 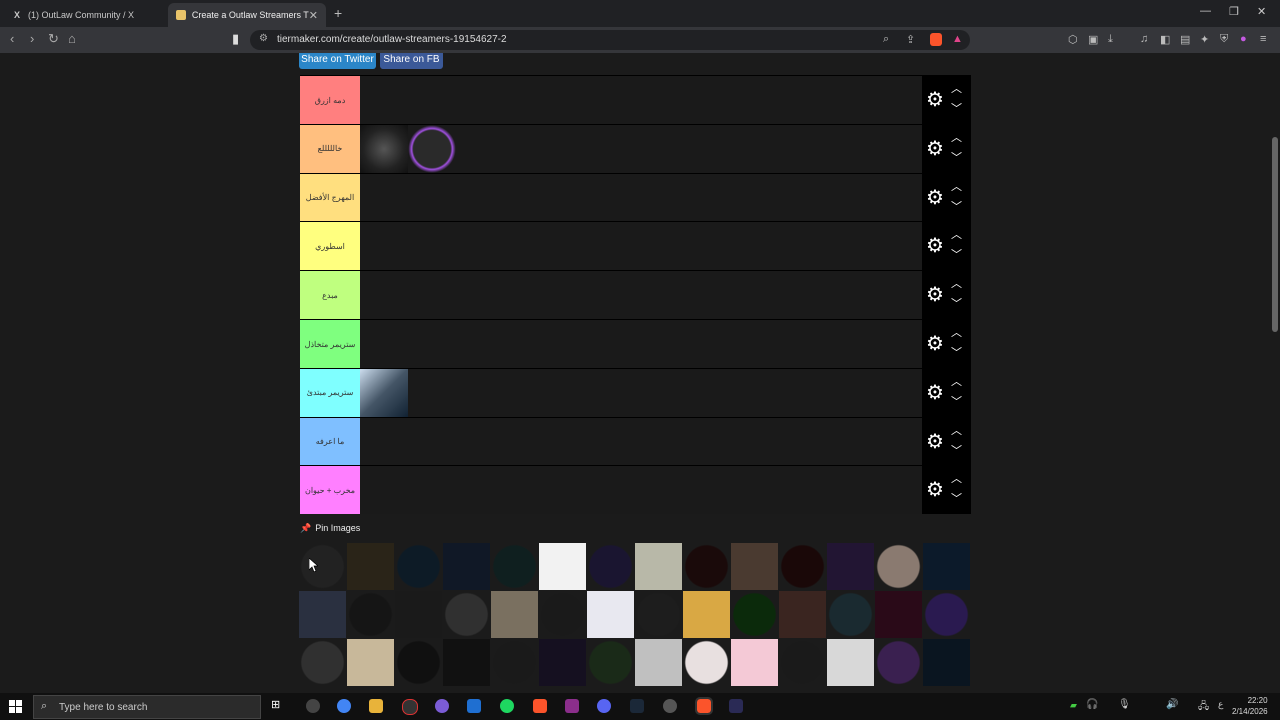 What do you see at coordinates (330, 295) in the screenshot?
I see `tier-label: مبدع` at bounding box center [330, 295].